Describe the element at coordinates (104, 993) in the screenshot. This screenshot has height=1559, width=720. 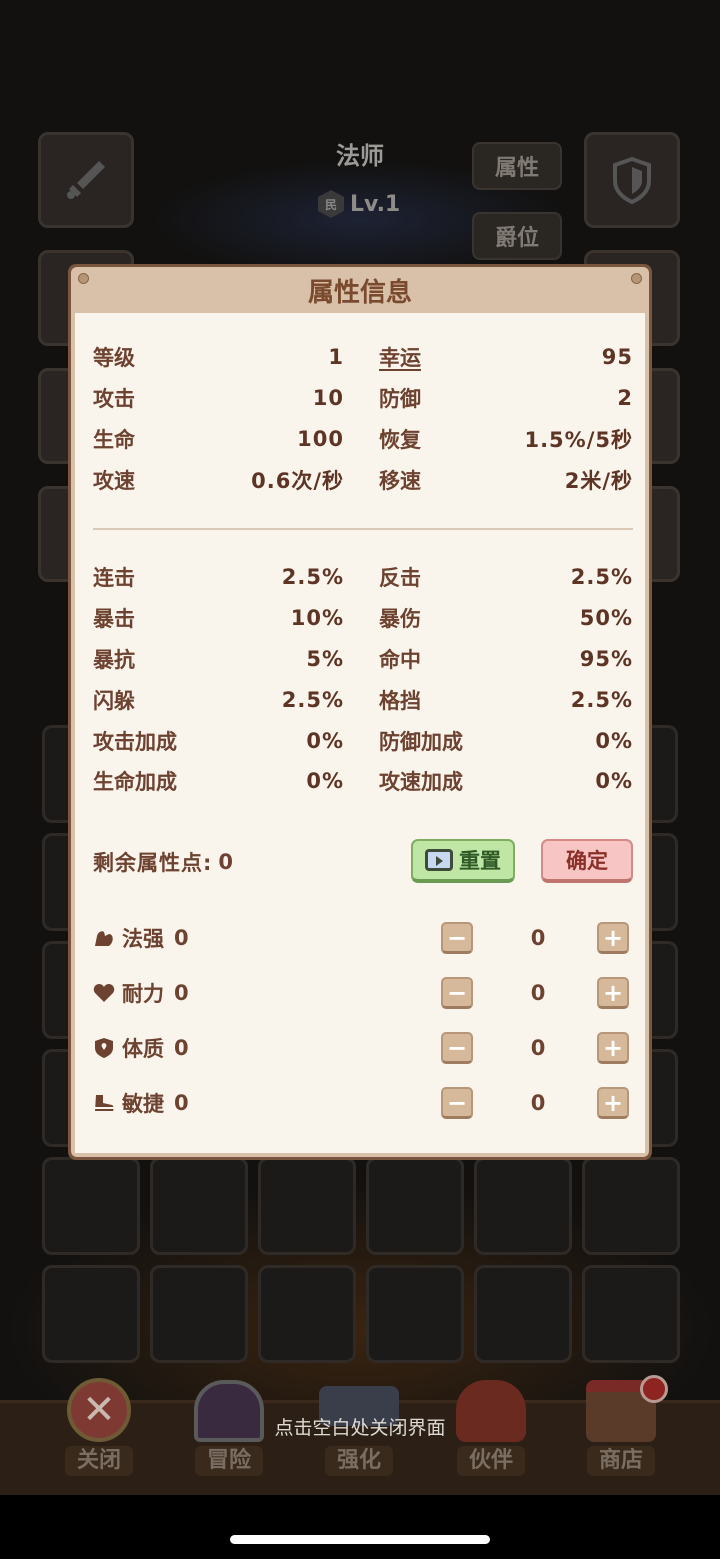
I see `heart-icon` at that location.